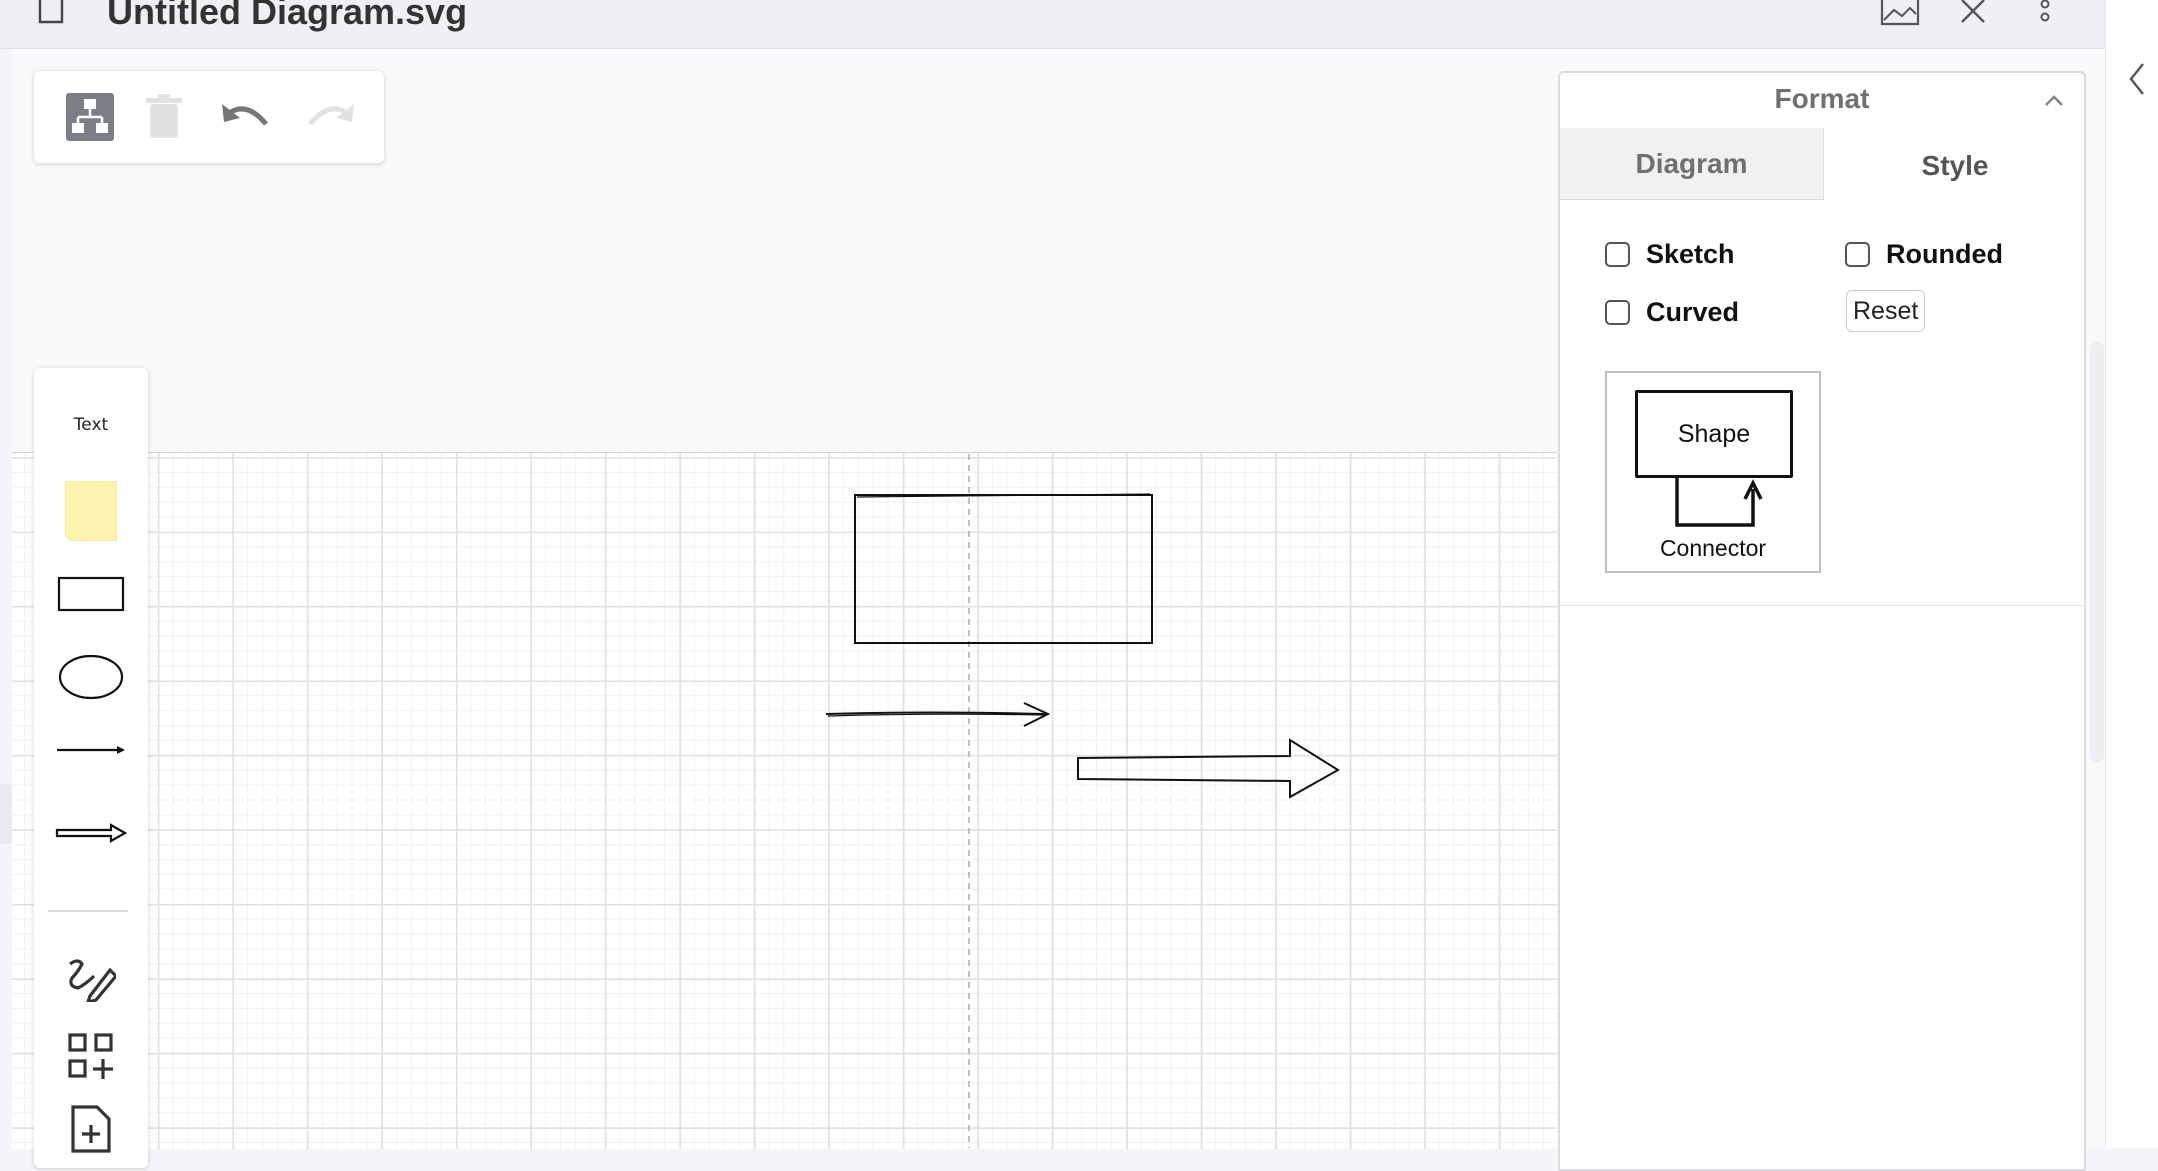 Image resolution: width=2158 pixels, height=1171 pixels. Describe the element at coordinates (1690, 254) in the screenshot. I see `sketch-label: Sketch` at that location.